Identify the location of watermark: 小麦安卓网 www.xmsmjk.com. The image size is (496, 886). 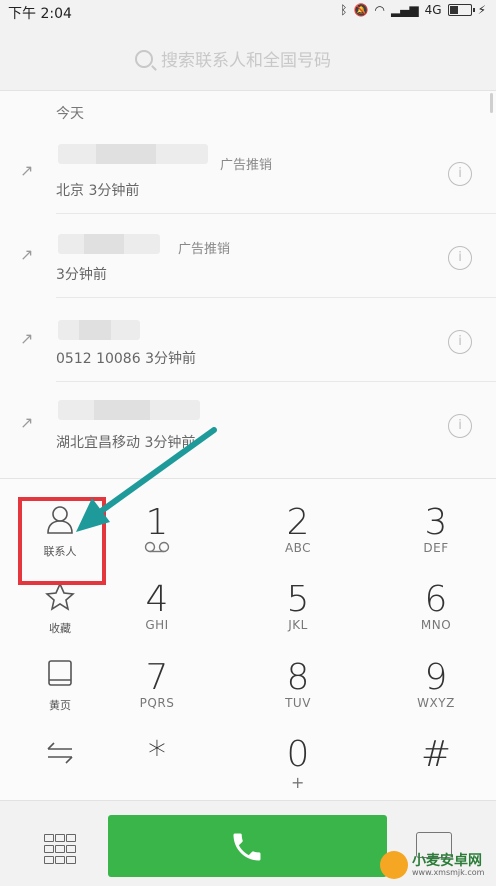
(438, 865).